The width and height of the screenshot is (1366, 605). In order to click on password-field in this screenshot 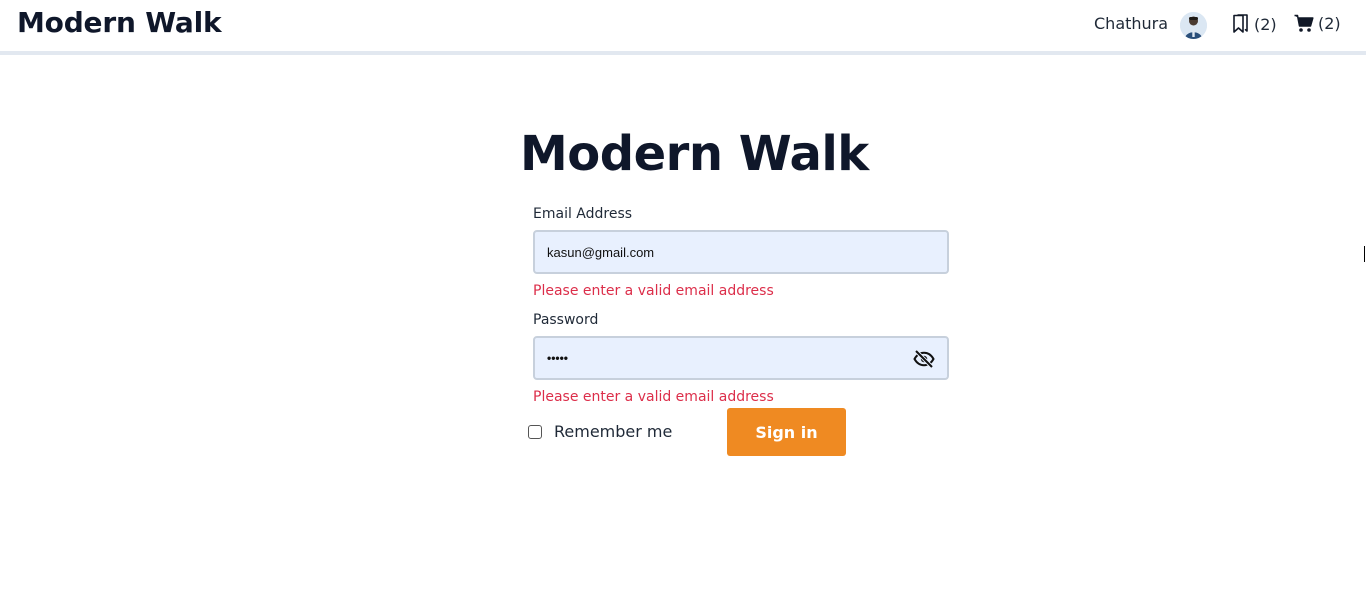, I will do `click(722, 358)`.